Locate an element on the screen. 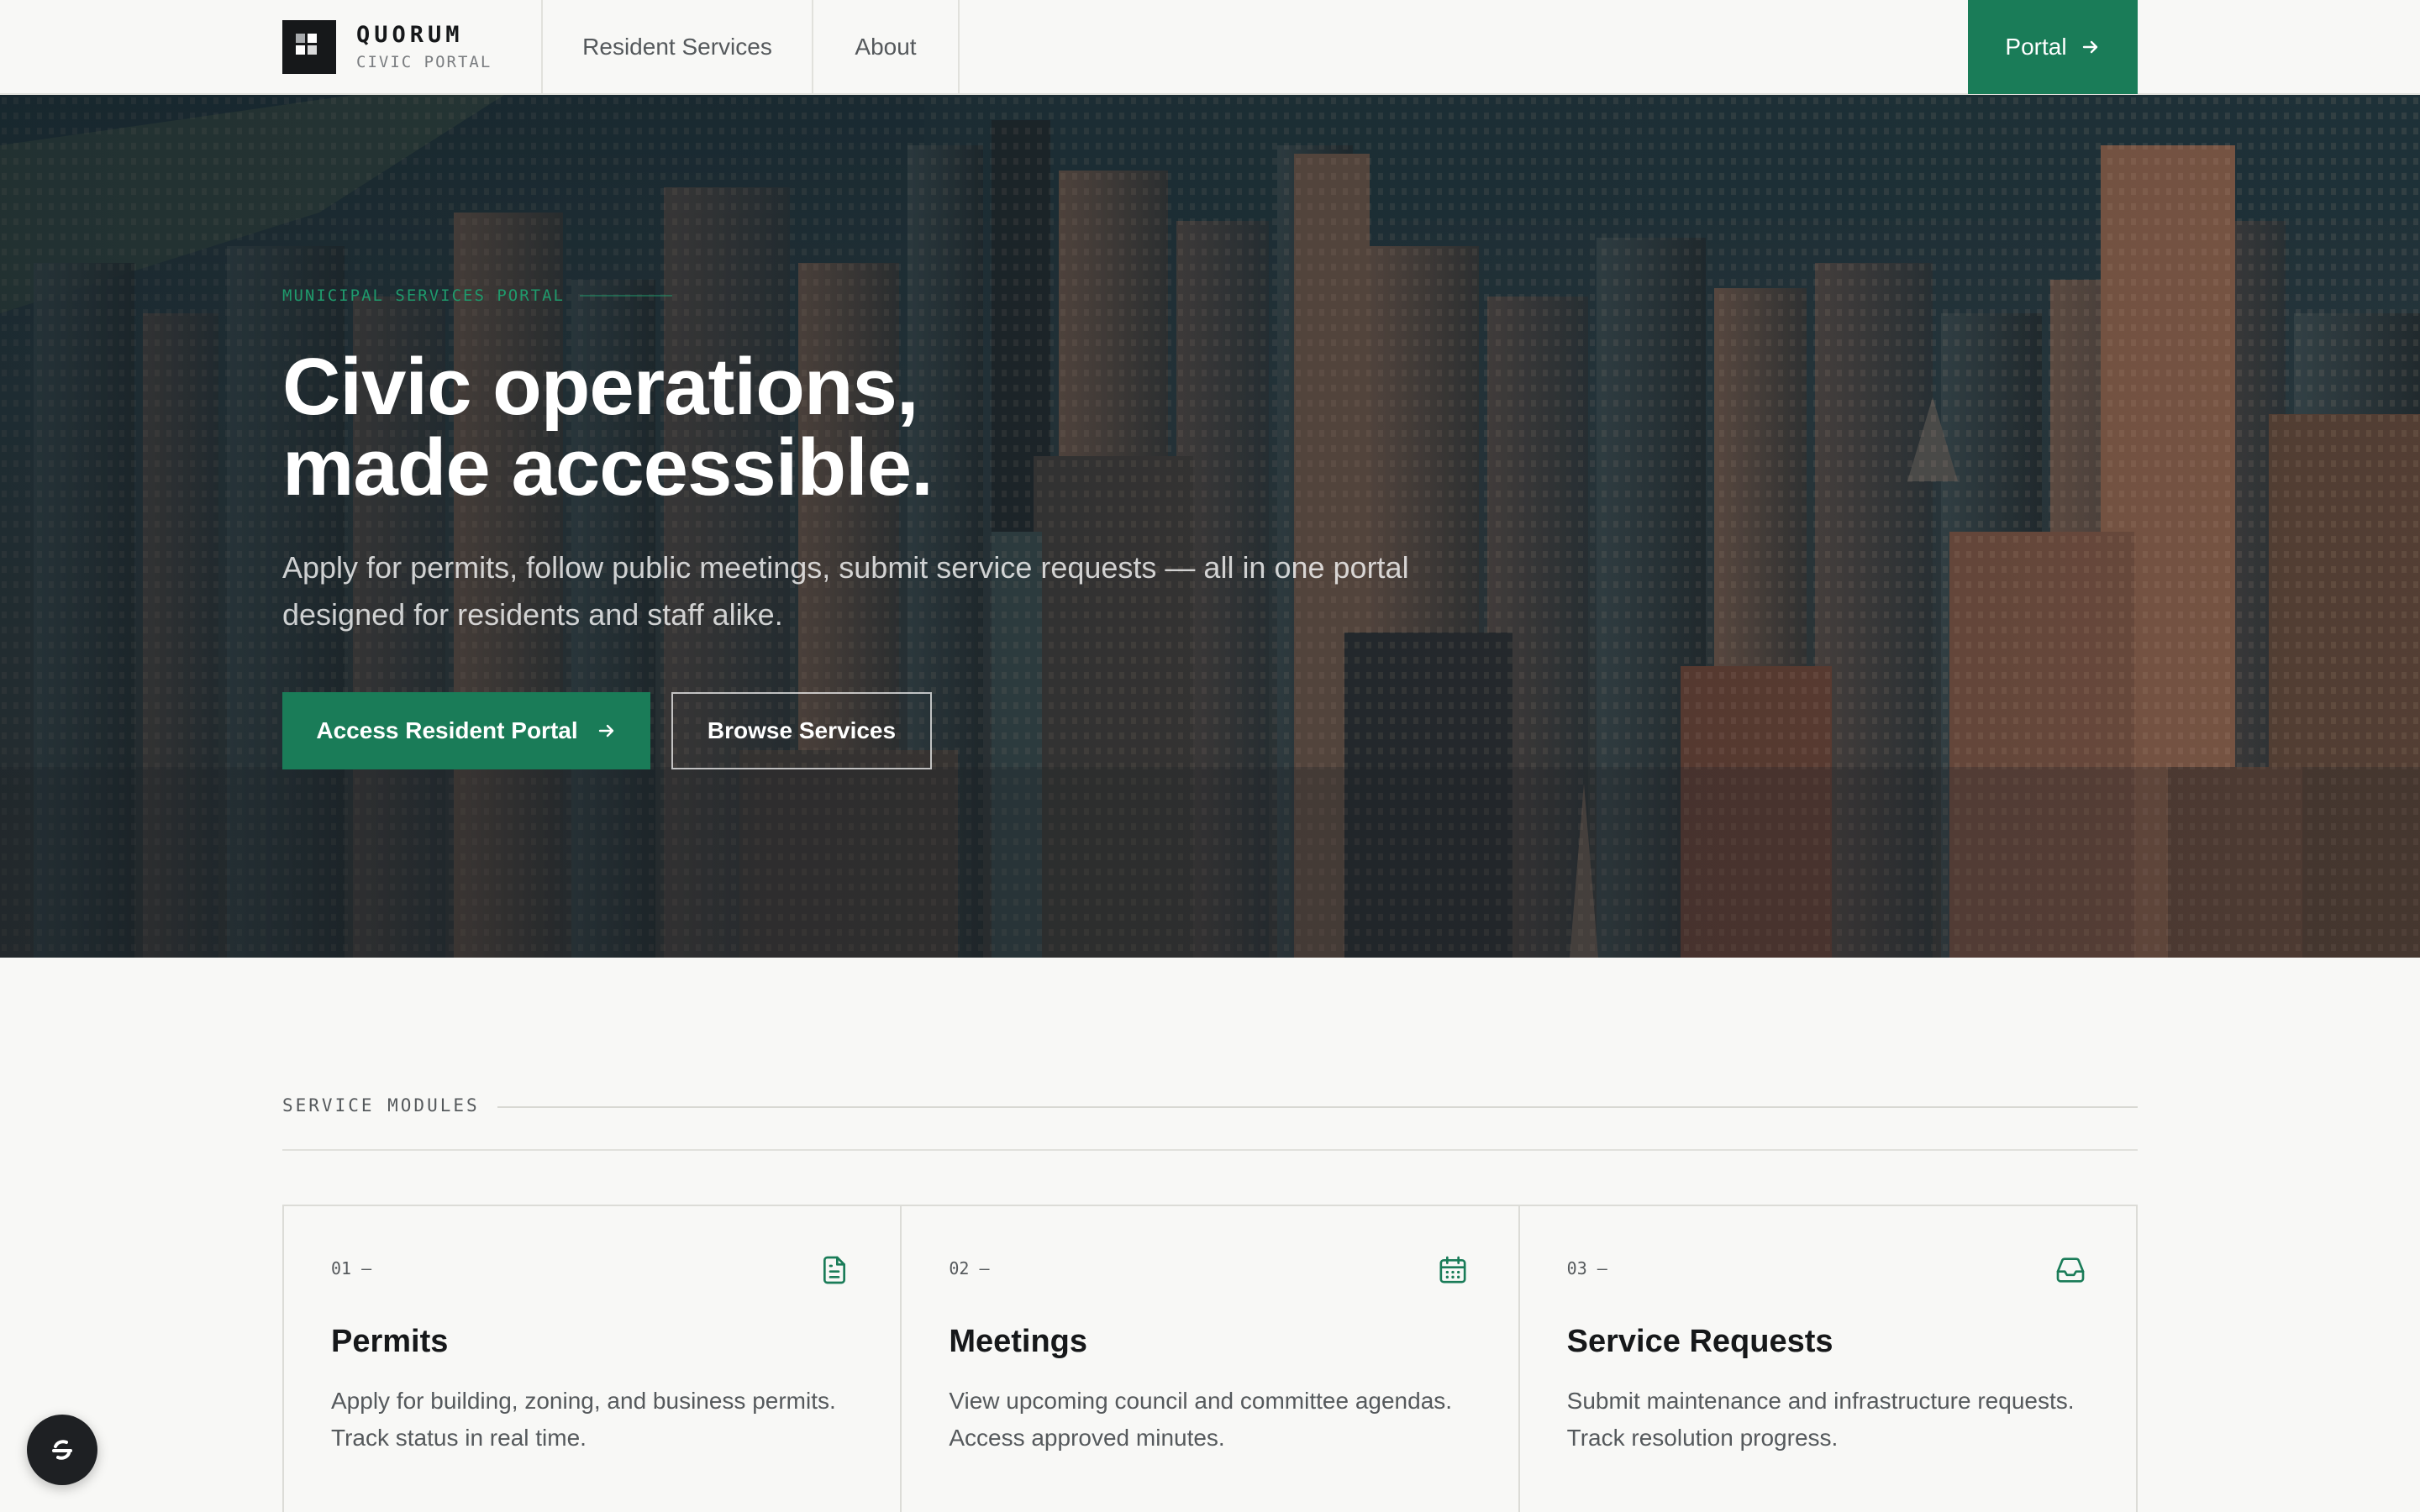 The image size is (2420, 1512). section-label: SERVICE MODULES is located at coordinates (381, 1105).